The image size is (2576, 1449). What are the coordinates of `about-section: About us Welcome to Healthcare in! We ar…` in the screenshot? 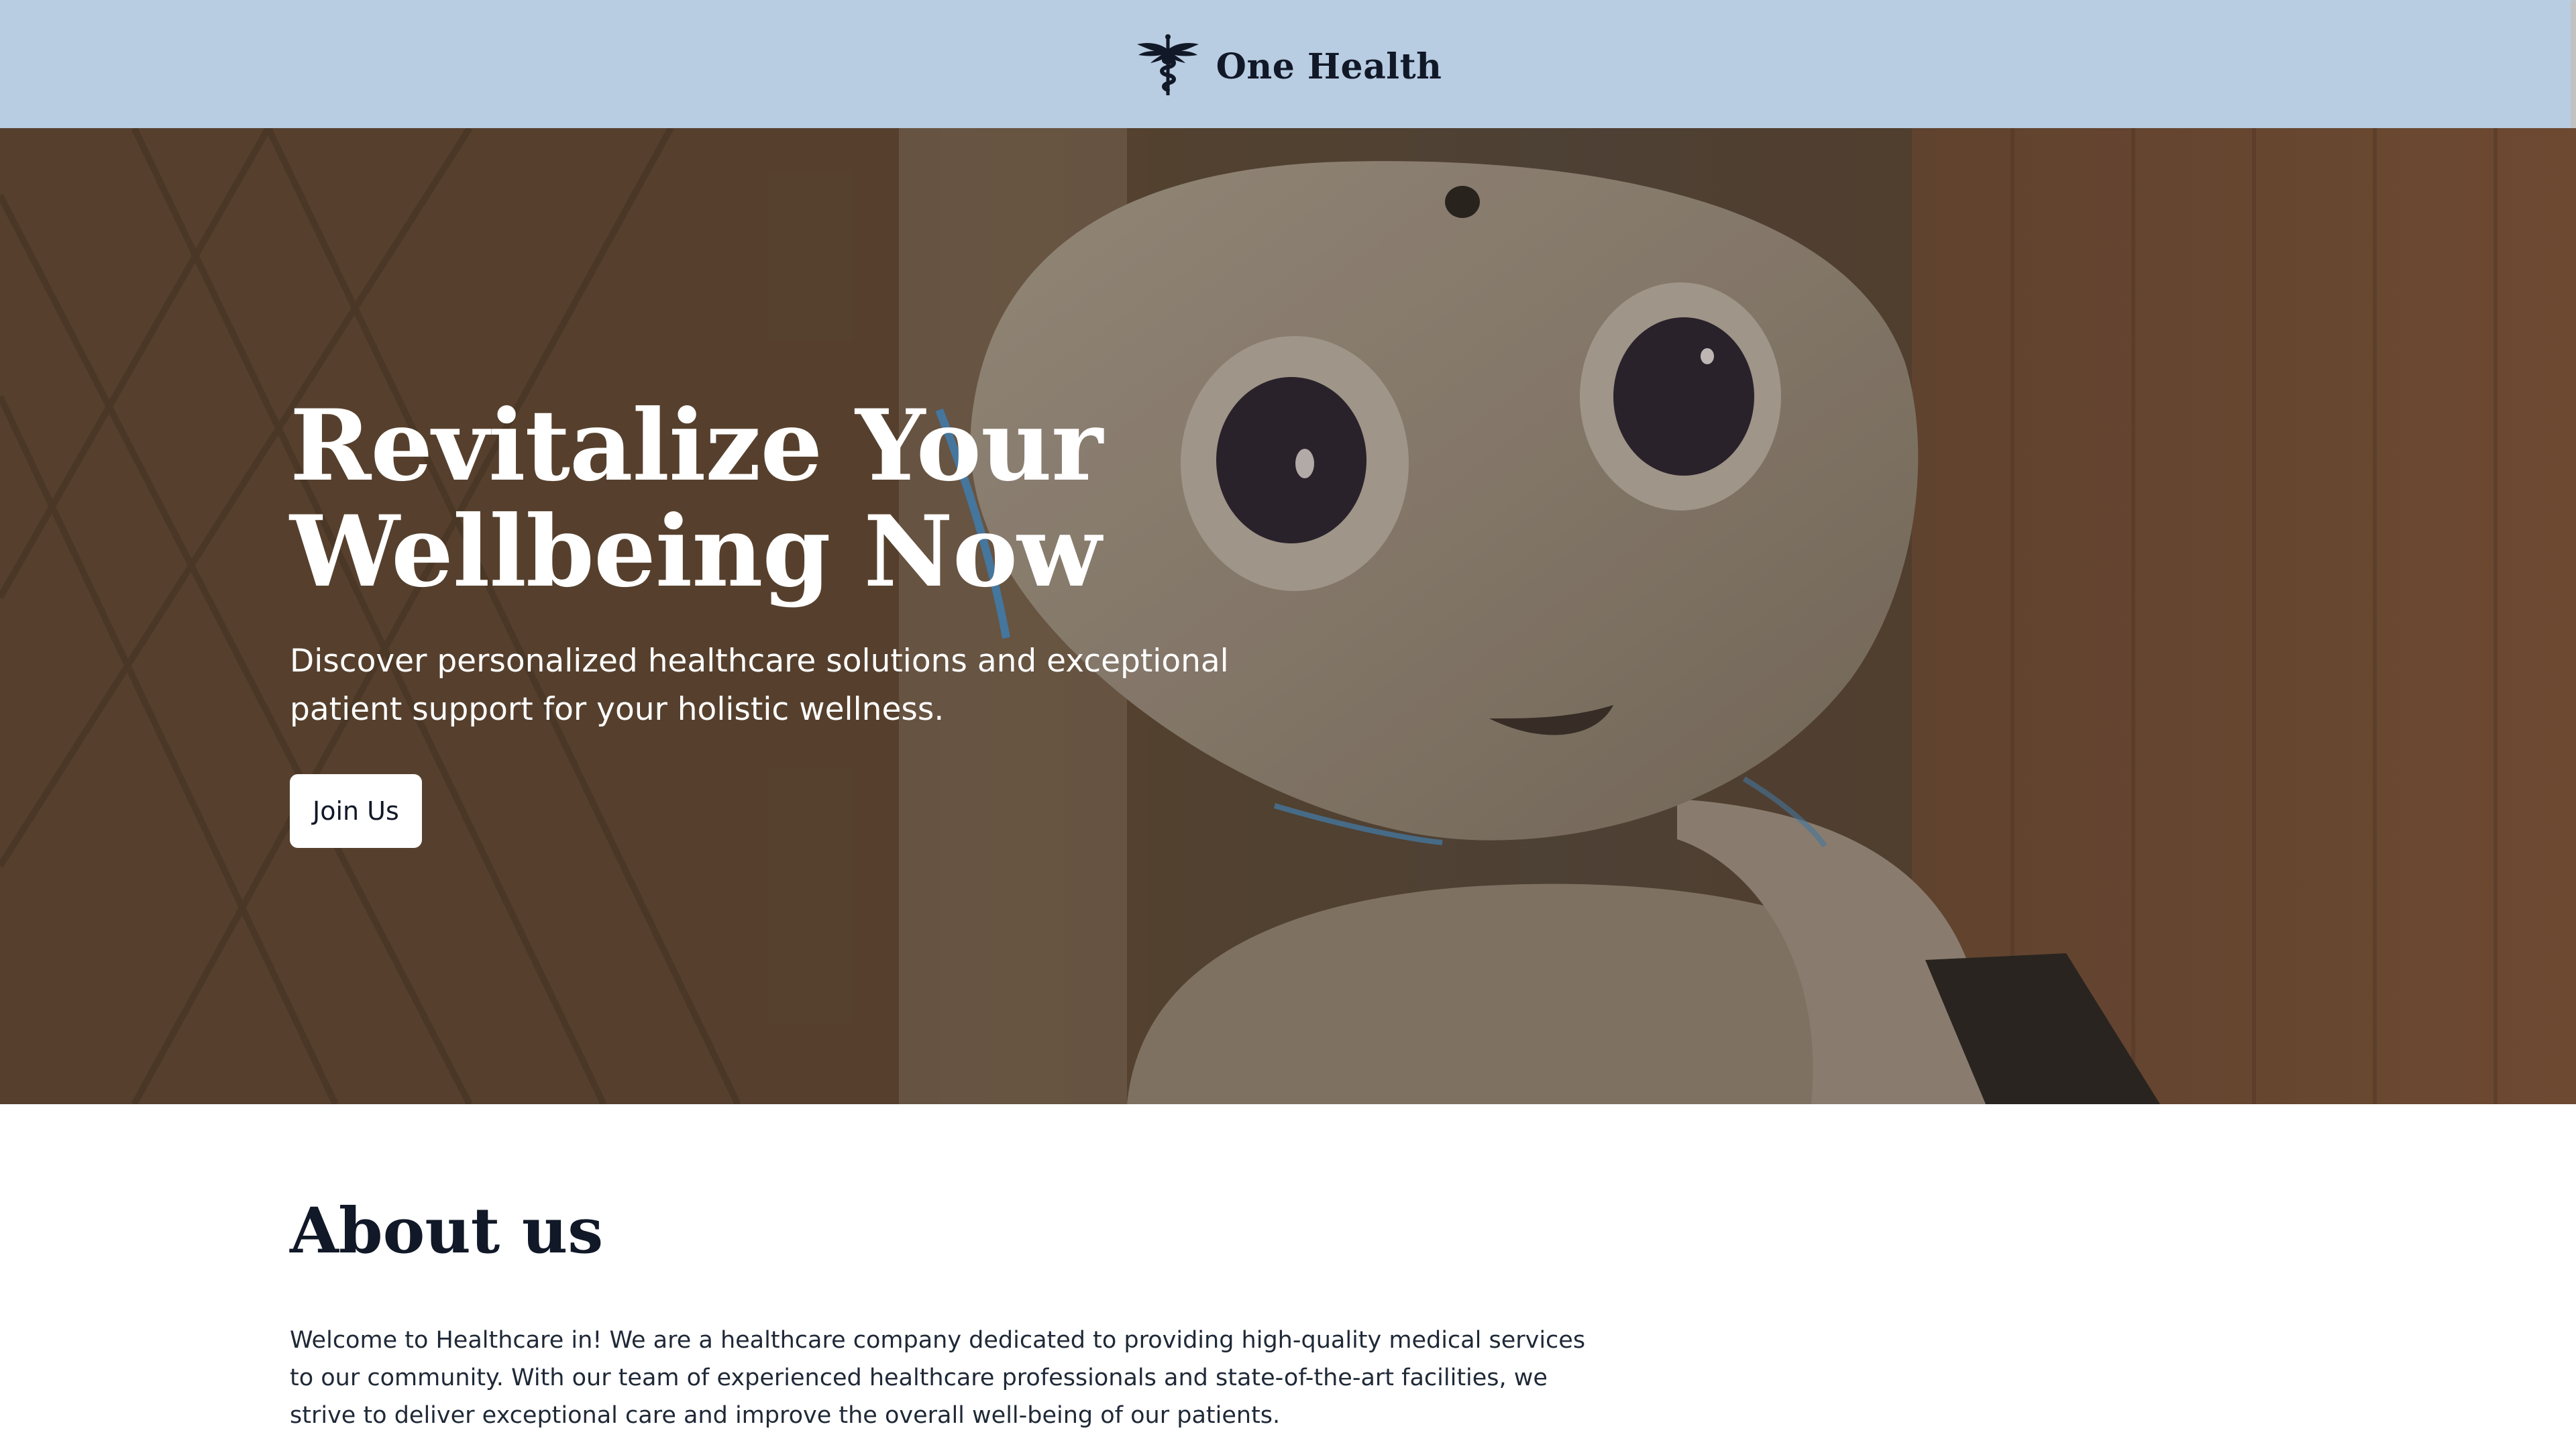 It's located at (960, 1314).